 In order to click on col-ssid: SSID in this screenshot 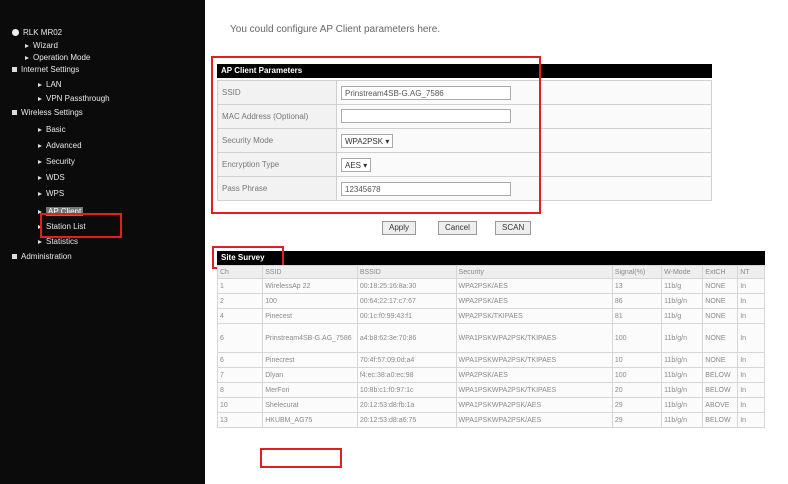, I will do `click(310, 272)`.